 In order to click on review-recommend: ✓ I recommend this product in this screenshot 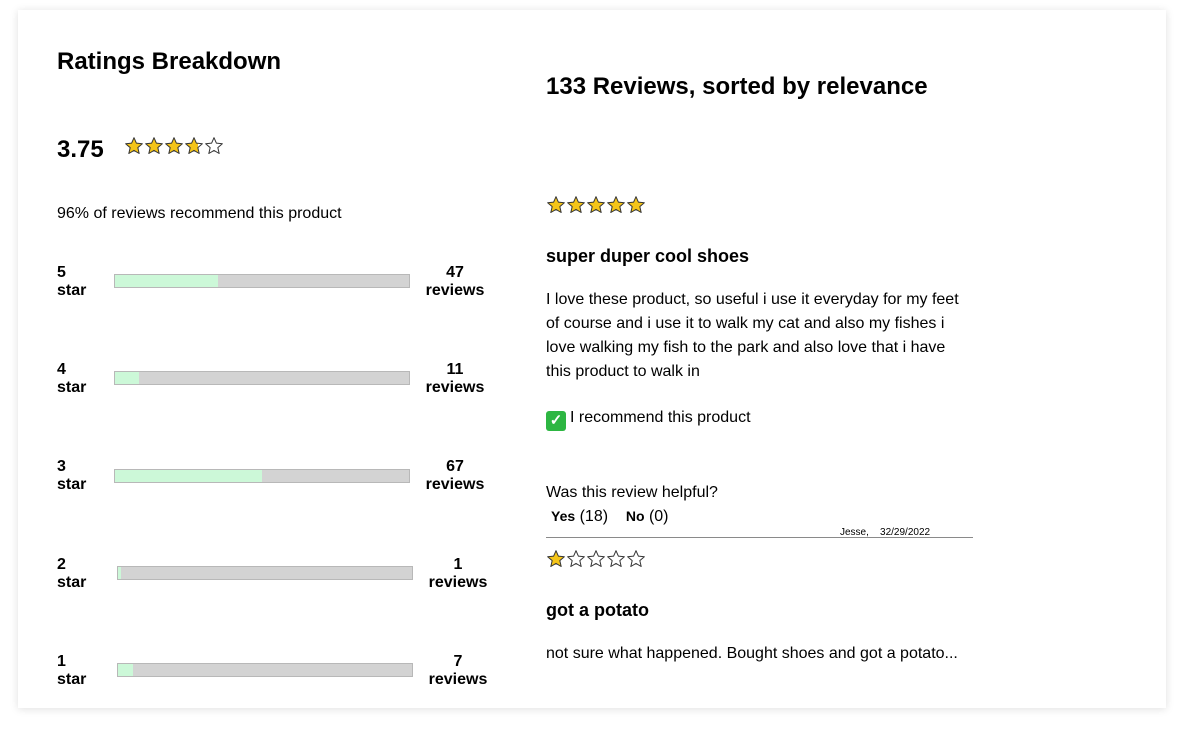, I will do `click(648, 420)`.